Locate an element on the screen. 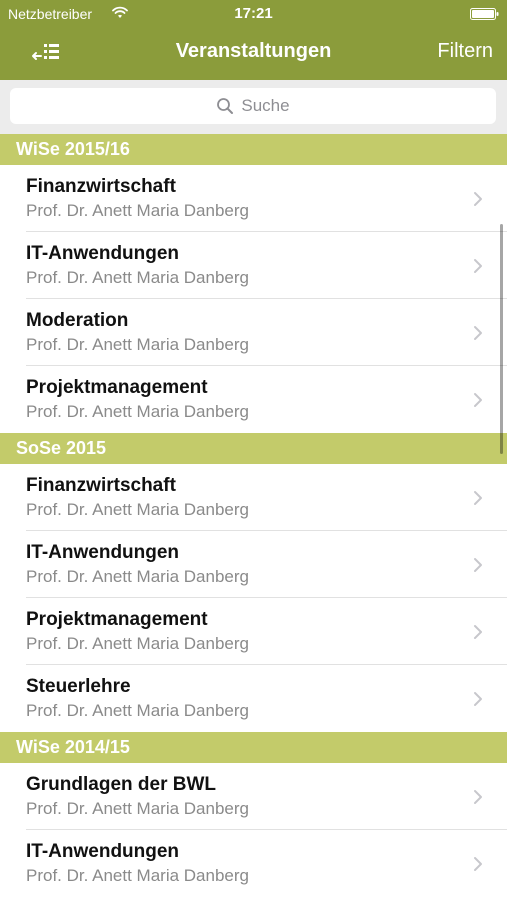 The height and width of the screenshot is (900, 507). battery-icon is located at coordinates (484, 14).